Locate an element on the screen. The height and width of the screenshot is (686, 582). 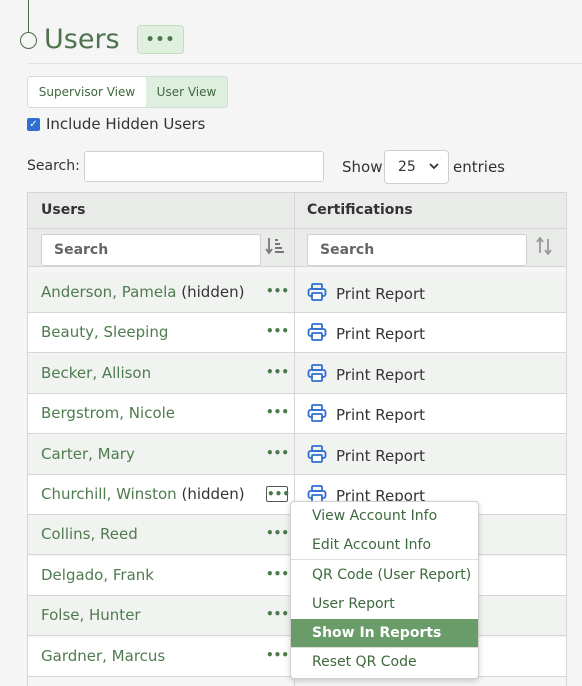
menu-item-user-report: User Report is located at coordinates (384, 604).